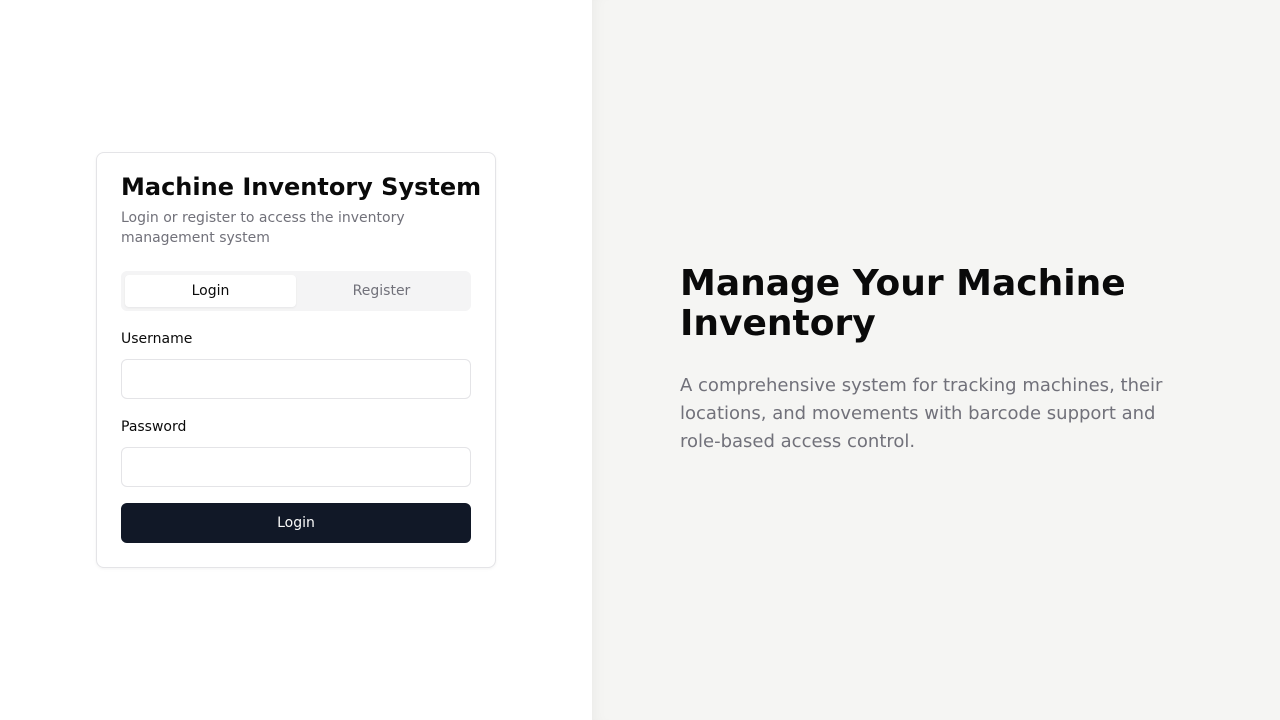 This screenshot has height=720, width=1280. What do you see at coordinates (301, 187) in the screenshot?
I see `card-title: Machine Inventory System` at bounding box center [301, 187].